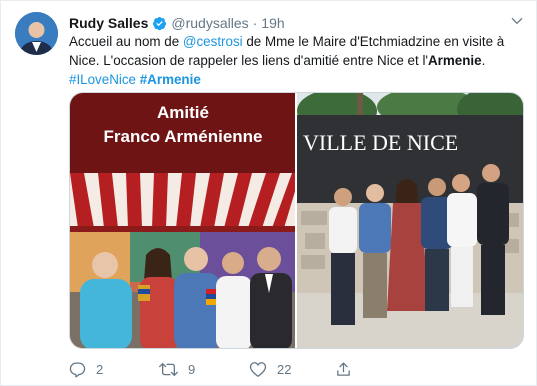 The image size is (537, 386). I want to click on like-icon, so click(258, 369).